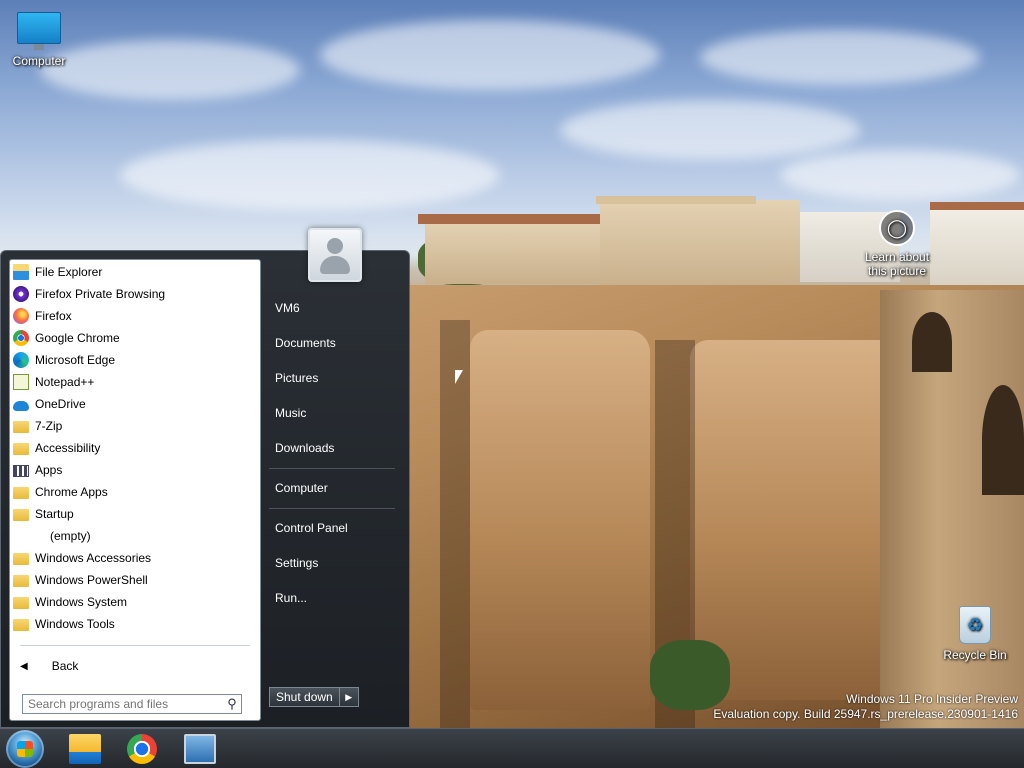 This screenshot has height=768, width=1024. What do you see at coordinates (135, 426) in the screenshot?
I see `program-folder-7zip: 7-Zip` at bounding box center [135, 426].